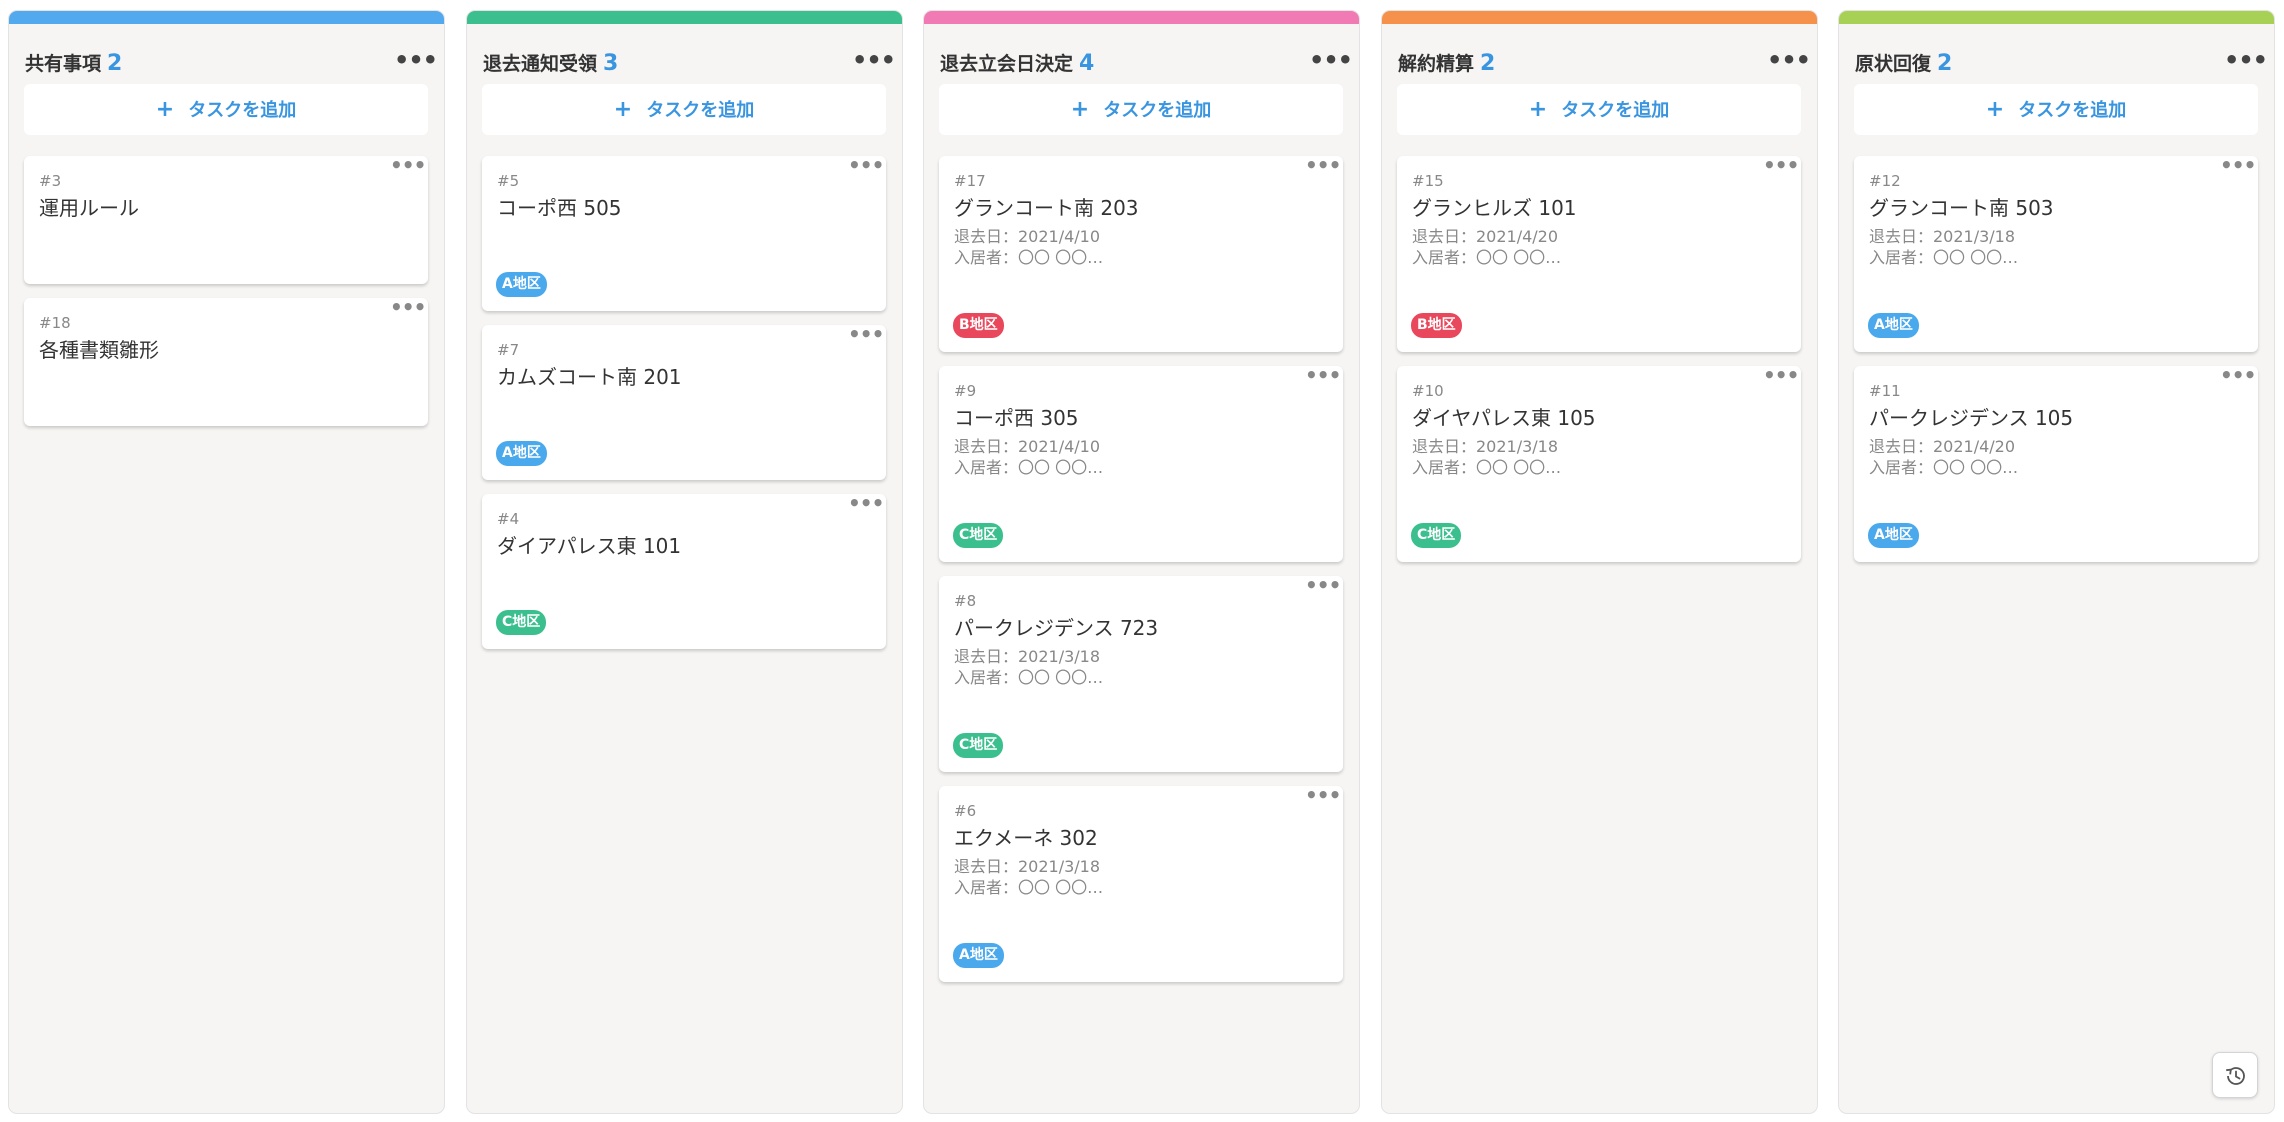  What do you see at coordinates (89, 208) in the screenshot?
I see `card-title: 運用ルール` at bounding box center [89, 208].